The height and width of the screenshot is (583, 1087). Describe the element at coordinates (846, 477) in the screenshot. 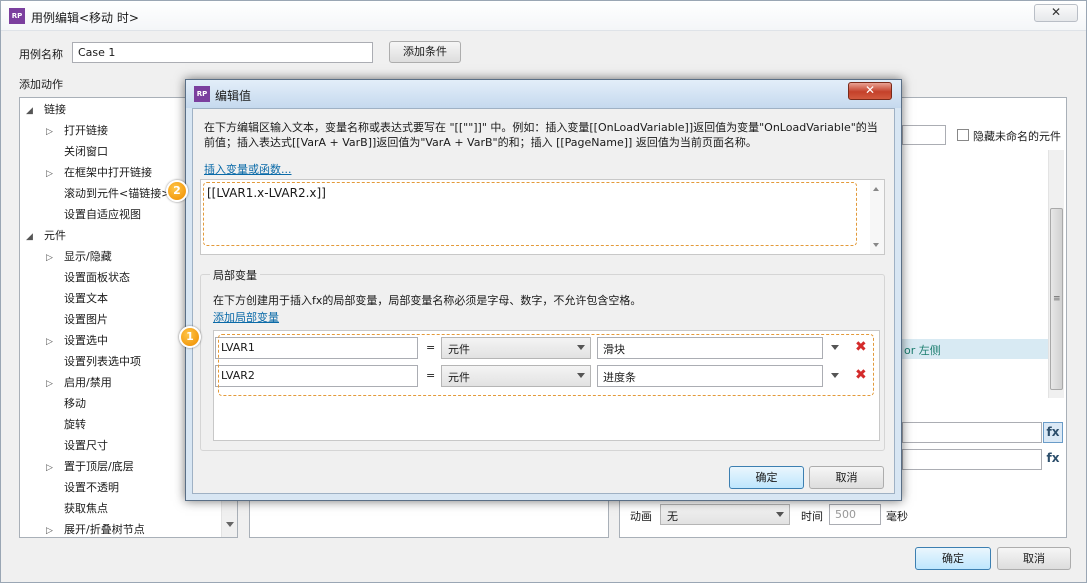

I see `dialog-cancel-button: 取消` at that location.